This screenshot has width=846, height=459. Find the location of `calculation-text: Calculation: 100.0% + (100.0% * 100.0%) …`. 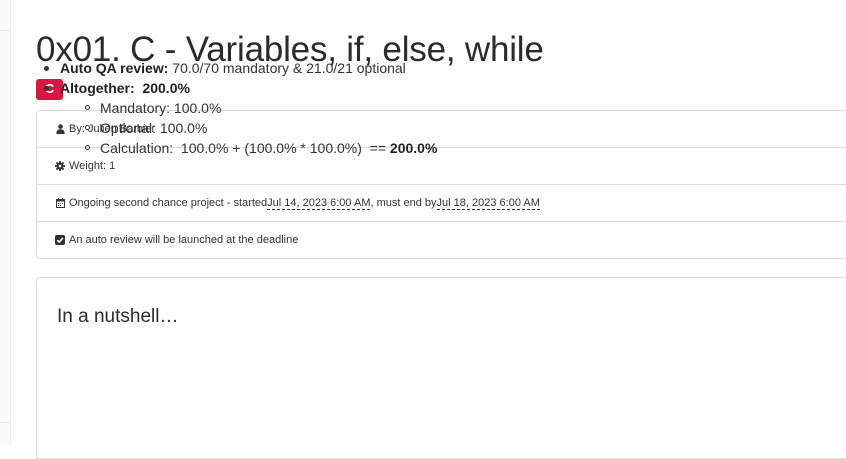

calculation-text: Calculation: 100.0% + (100.0% * 100.0%) … is located at coordinates (245, 148).